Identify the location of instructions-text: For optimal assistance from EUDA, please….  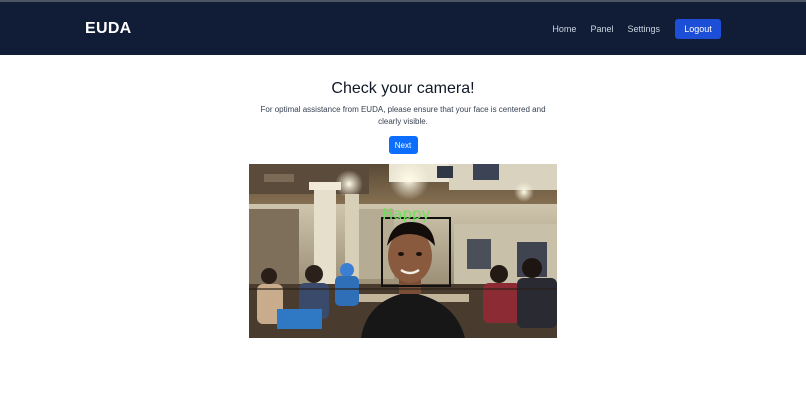
(403, 115).